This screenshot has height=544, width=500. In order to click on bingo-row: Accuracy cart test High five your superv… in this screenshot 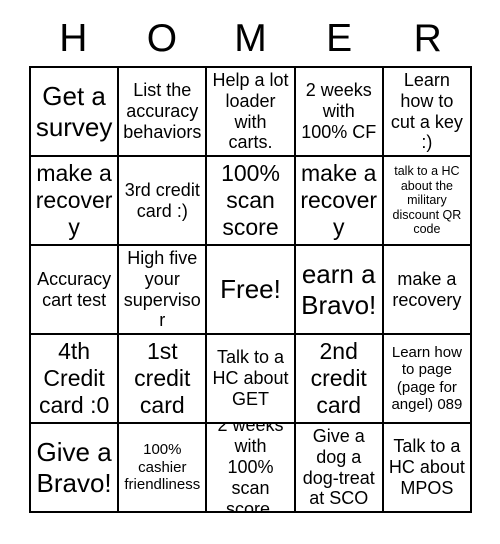, I will do `click(252, 290)`.